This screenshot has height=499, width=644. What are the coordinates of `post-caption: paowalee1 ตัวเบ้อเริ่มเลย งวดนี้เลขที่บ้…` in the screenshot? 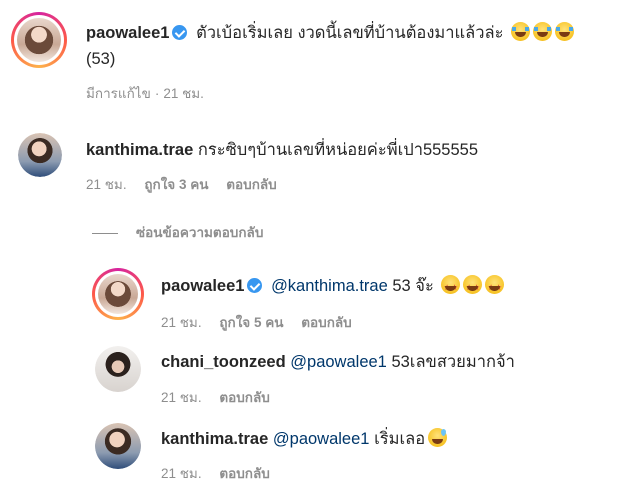 It's located at (330, 33).